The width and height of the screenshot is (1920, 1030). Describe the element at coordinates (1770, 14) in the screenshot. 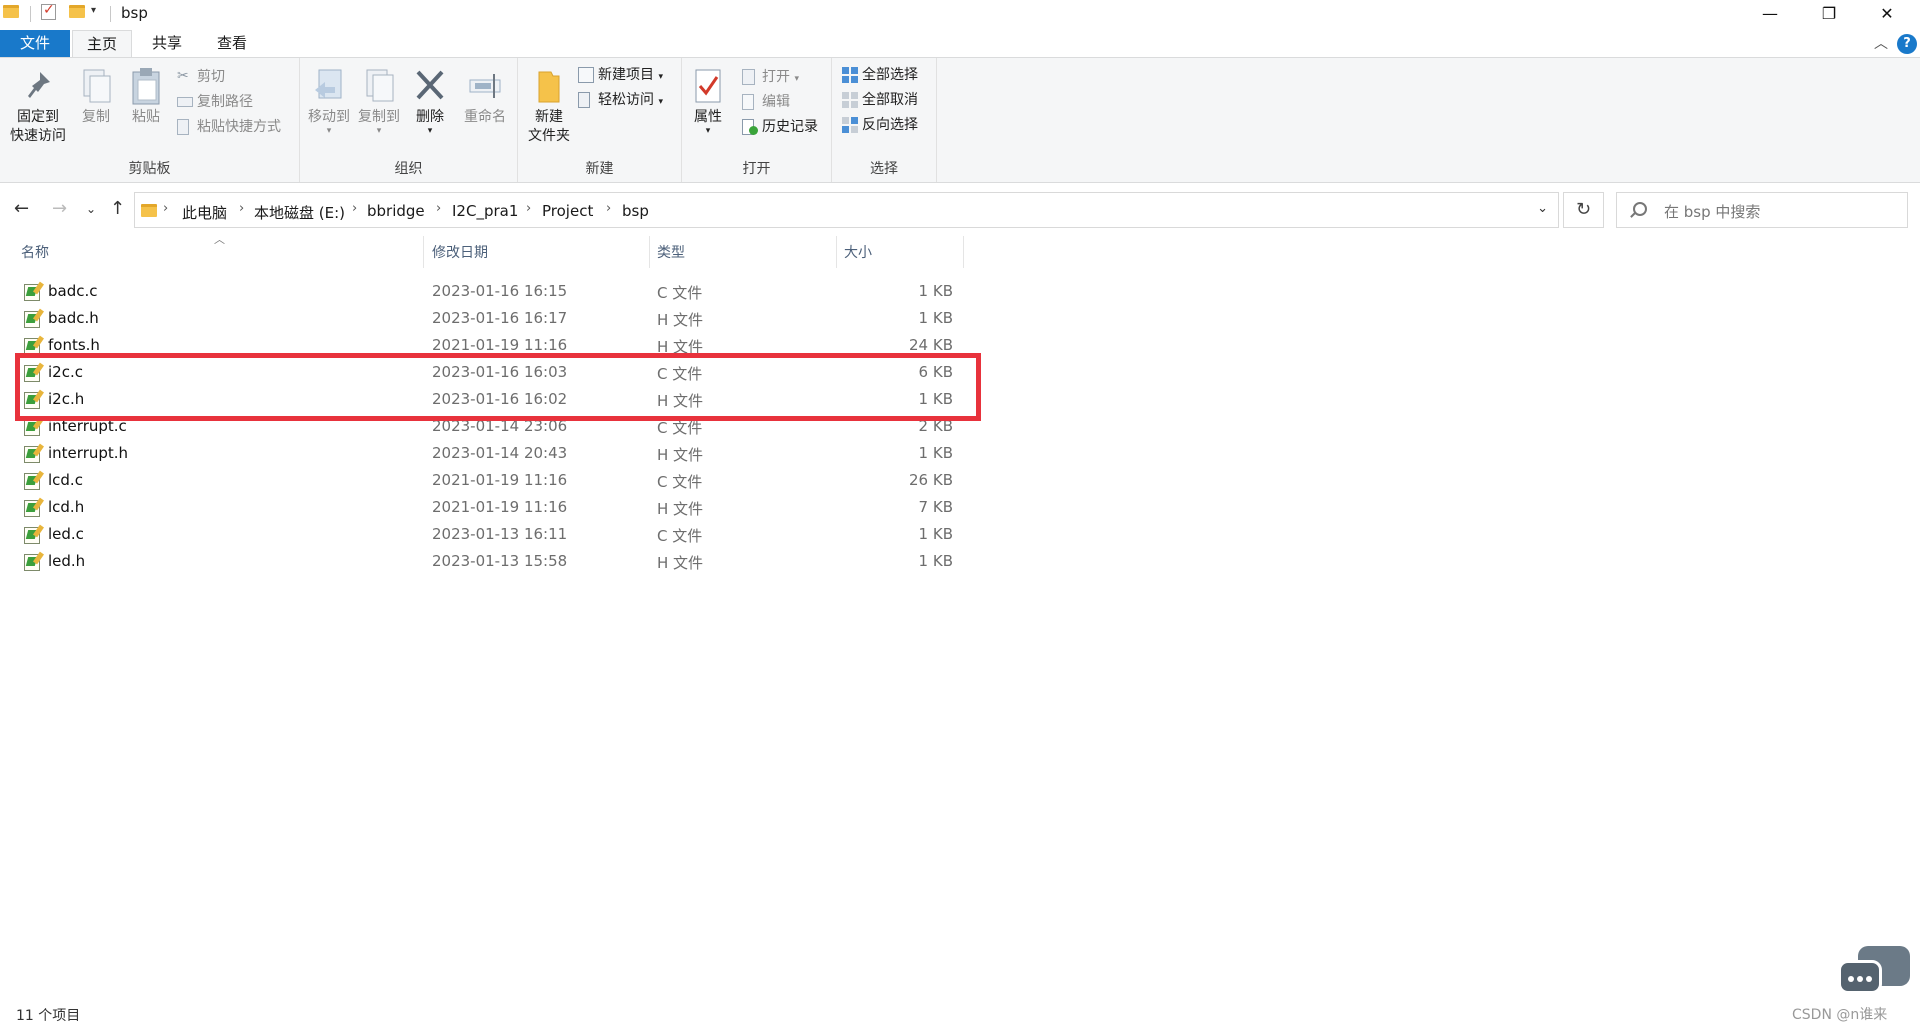

I see `minimize-button: —` at that location.